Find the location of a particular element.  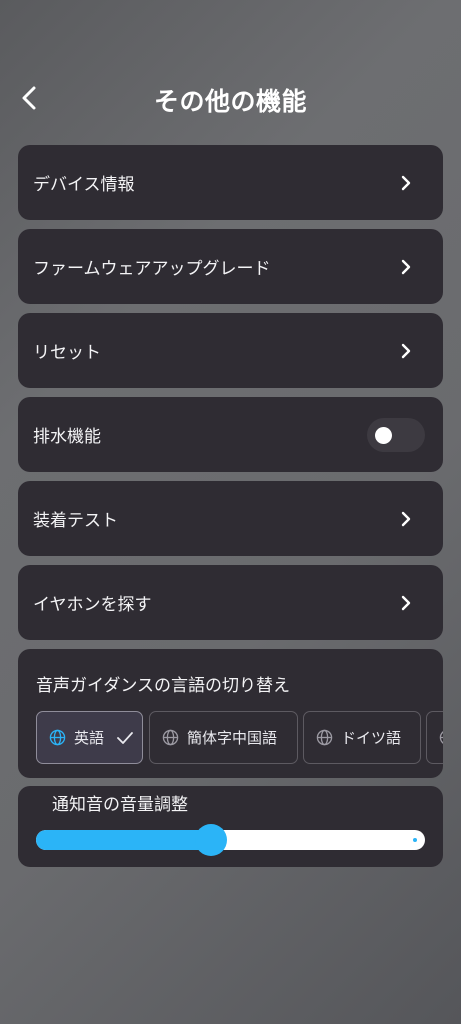

reset-row: リセット is located at coordinates (230, 350).